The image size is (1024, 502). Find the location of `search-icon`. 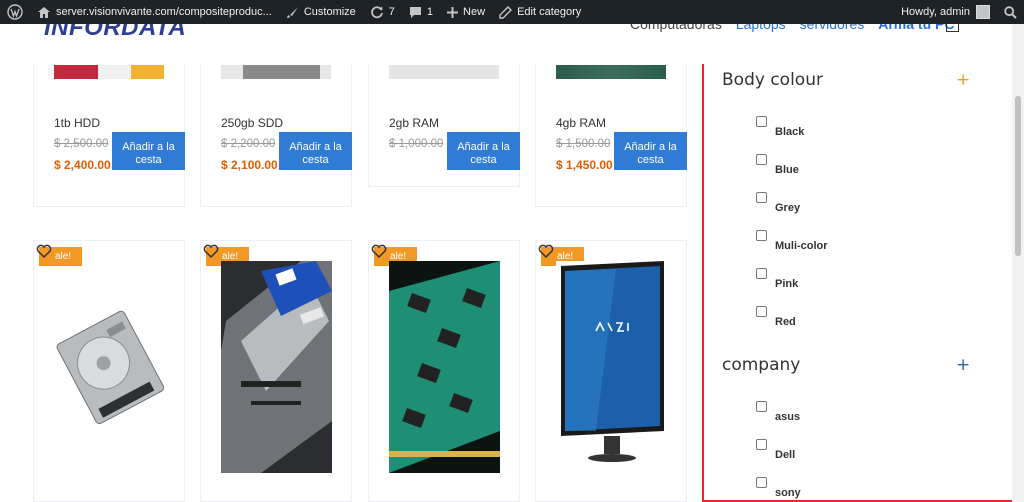

search-icon is located at coordinates (1010, 12).